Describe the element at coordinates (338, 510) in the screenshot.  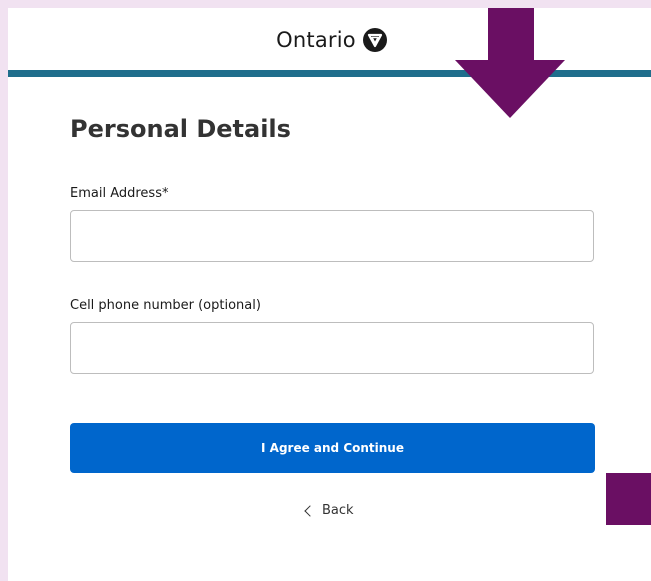
I see `back-label: Back` at that location.